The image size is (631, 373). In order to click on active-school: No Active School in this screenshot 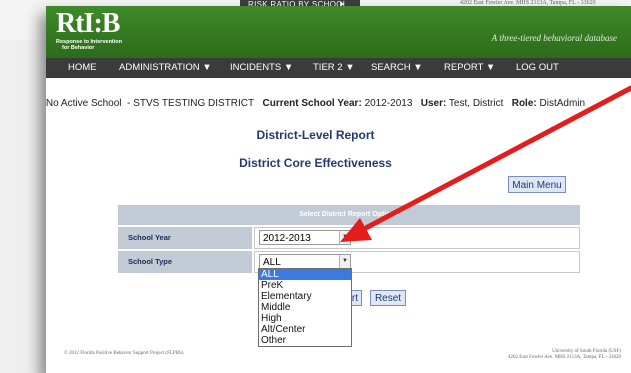, I will do `click(83, 103)`.